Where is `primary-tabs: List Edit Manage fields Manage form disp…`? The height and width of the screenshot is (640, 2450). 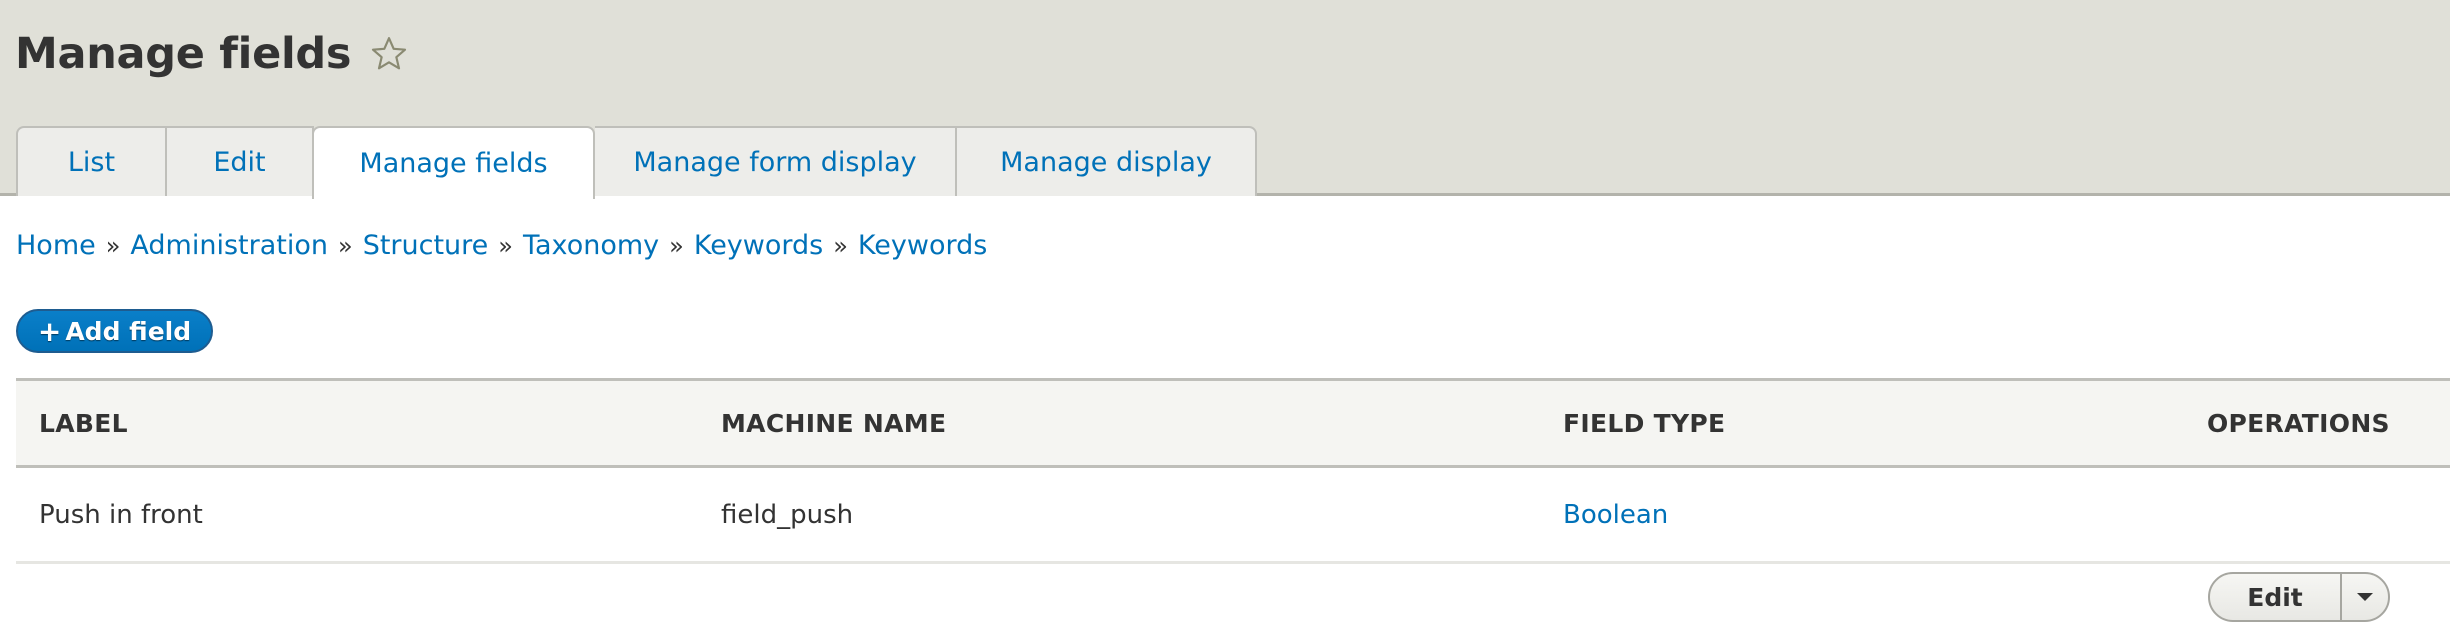 primary-tabs: List Edit Manage fields Manage form disp… is located at coordinates (636, 162).